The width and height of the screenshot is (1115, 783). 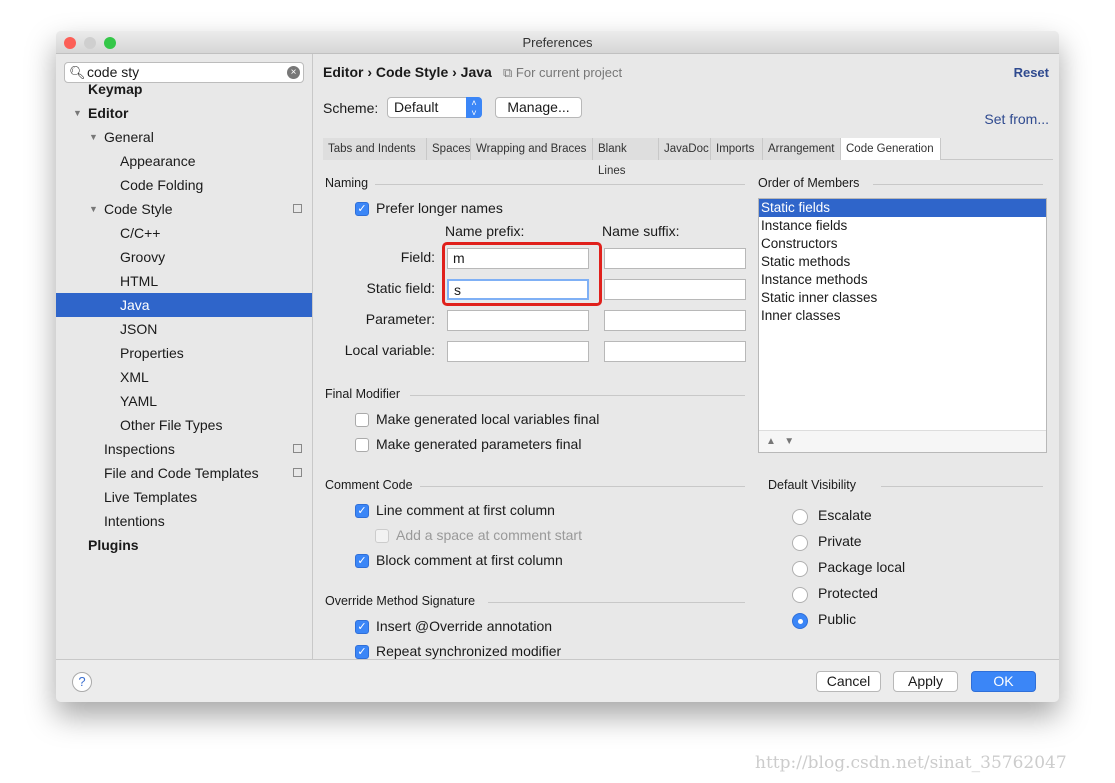 I want to click on final-params-checkbox, so click(x=362, y=445).